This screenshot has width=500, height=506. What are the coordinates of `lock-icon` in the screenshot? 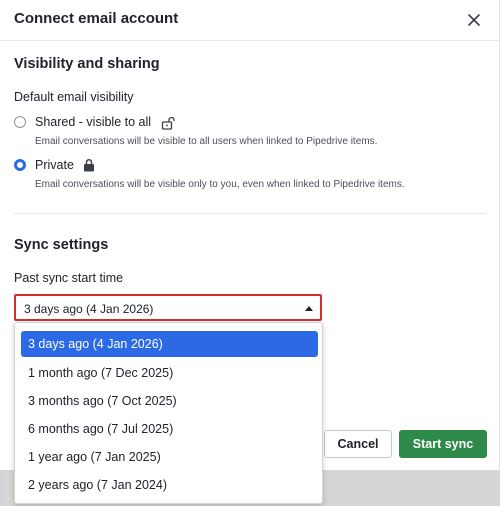 It's located at (89, 165).